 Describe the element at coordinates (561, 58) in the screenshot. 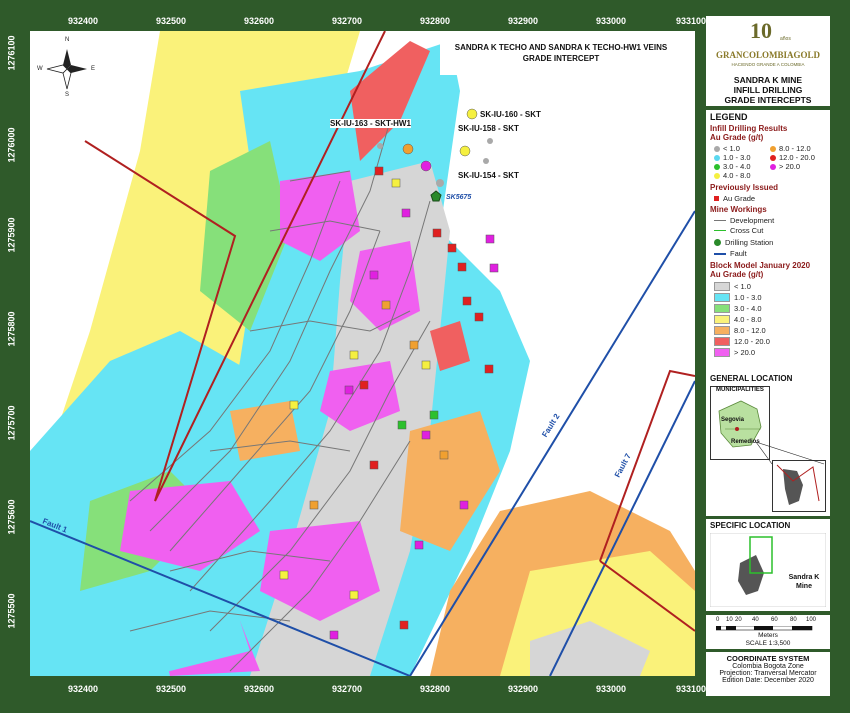

I see `map-title-line2: GRADE INTERCEPT` at that location.